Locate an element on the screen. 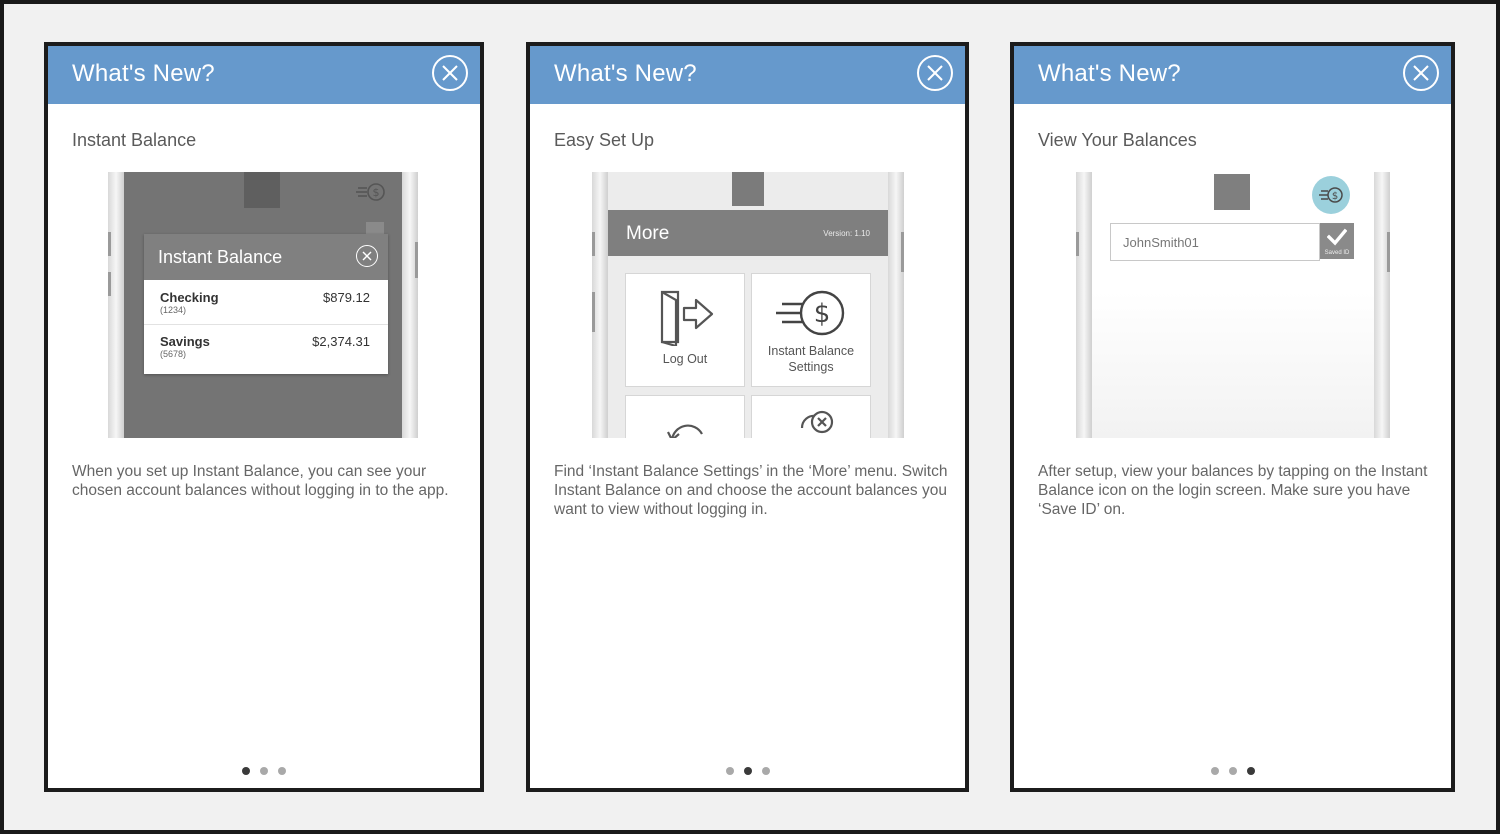 The width and height of the screenshot is (1500, 834). card-subtitle: Instant Balance is located at coordinates (134, 140).